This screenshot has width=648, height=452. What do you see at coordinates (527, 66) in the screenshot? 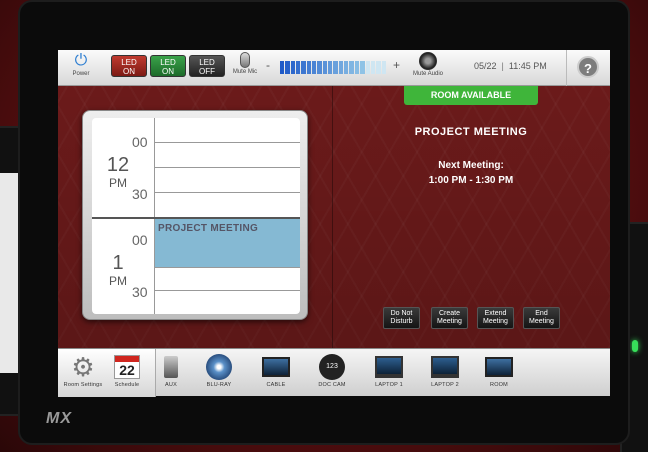
I see `time-text: 11:45 PM` at bounding box center [527, 66].